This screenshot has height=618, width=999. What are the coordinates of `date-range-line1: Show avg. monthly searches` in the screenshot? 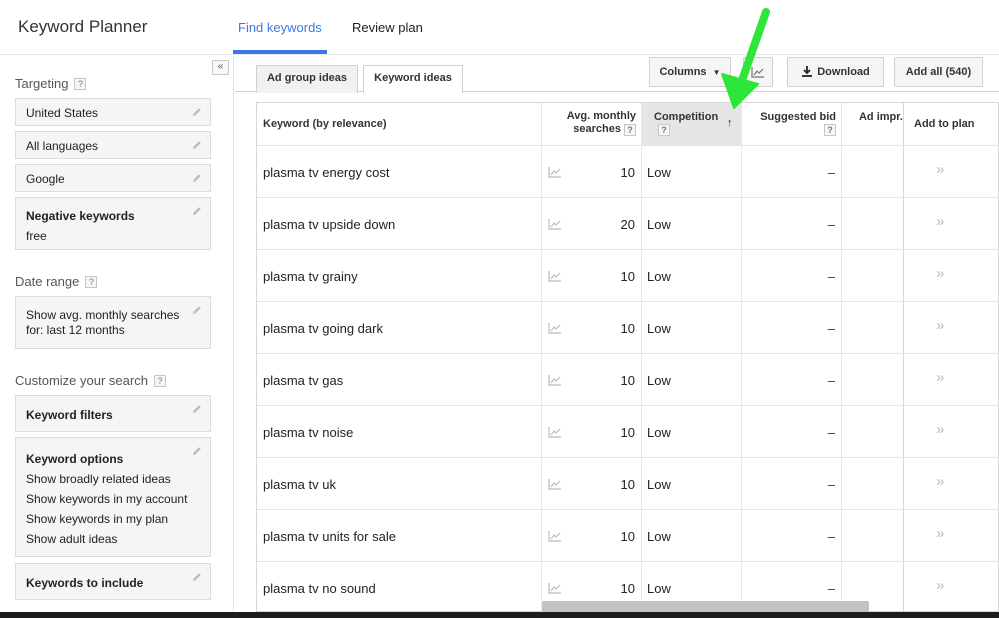 It's located at (103, 315).